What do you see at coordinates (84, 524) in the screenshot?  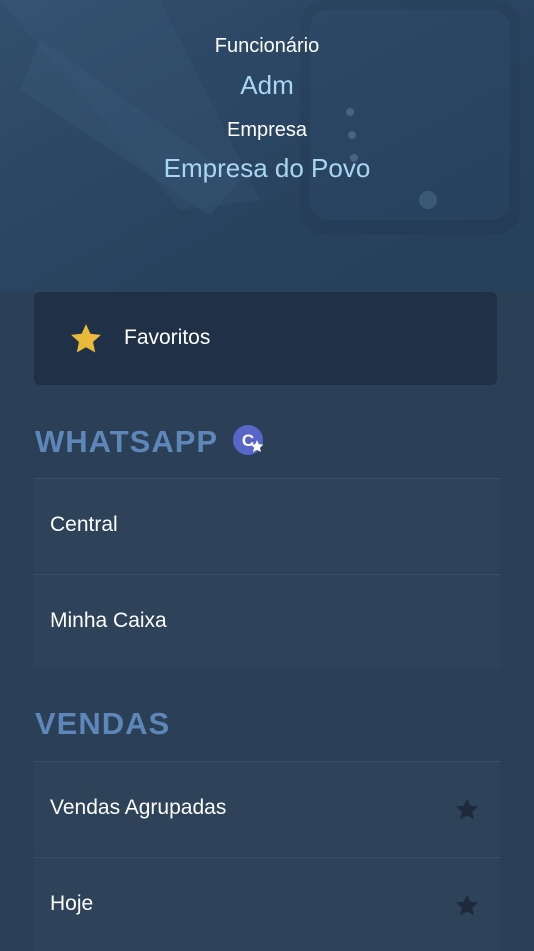 I see `menu-item-label: Central` at bounding box center [84, 524].